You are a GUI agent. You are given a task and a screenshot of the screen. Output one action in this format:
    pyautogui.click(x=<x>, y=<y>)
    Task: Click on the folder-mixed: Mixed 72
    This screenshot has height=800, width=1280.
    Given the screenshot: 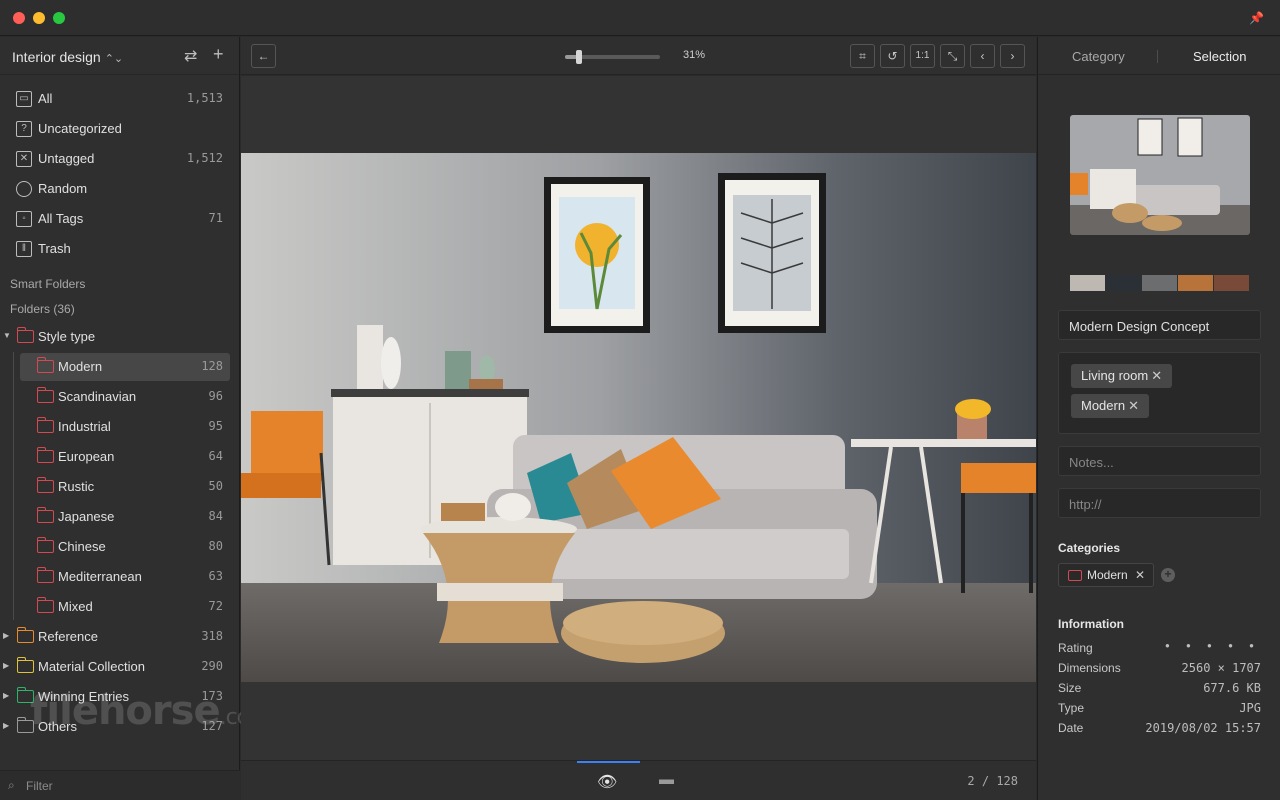 What is the action you would take?
    pyautogui.click(x=120, y=607)
    